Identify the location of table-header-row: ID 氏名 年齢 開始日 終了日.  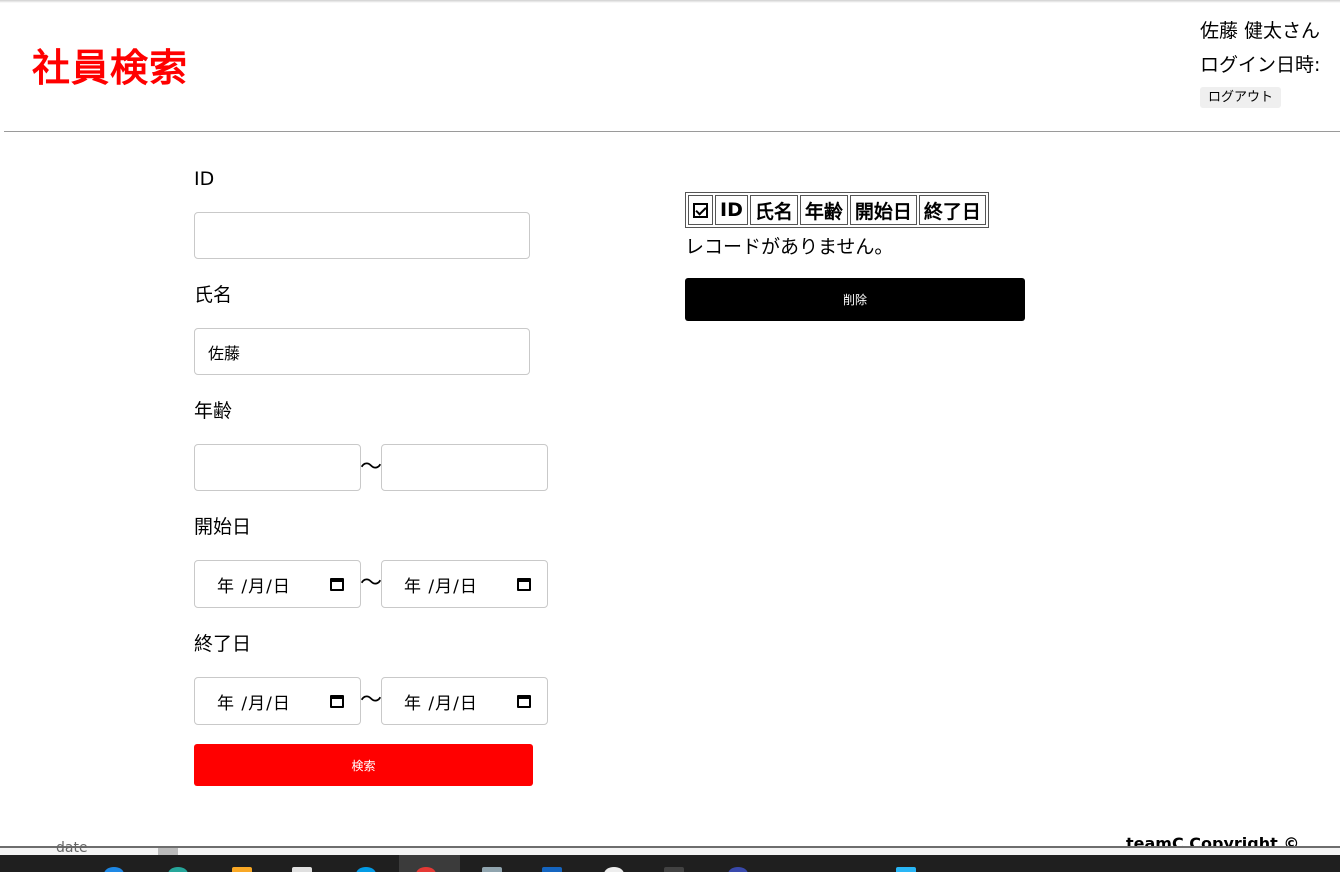
(837, 210).